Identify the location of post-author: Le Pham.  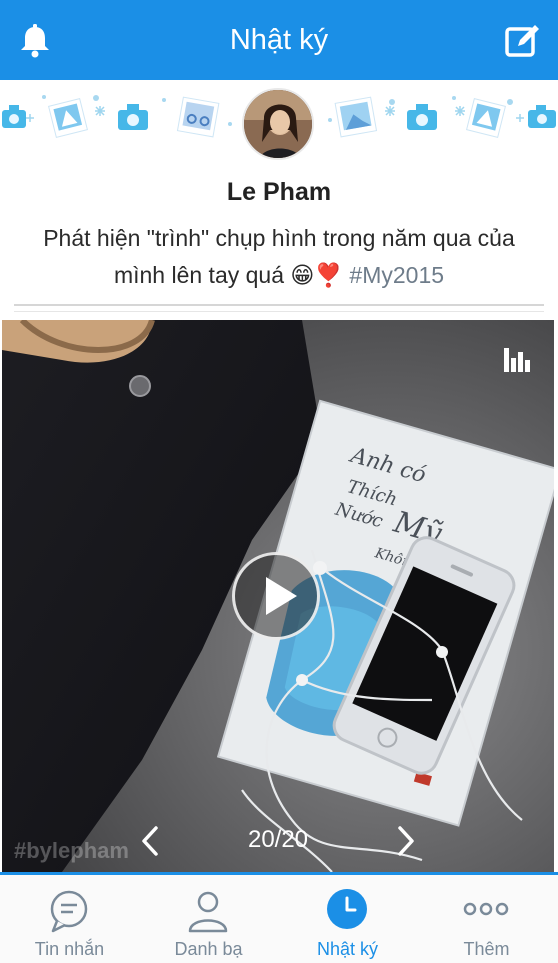
(279, 192).